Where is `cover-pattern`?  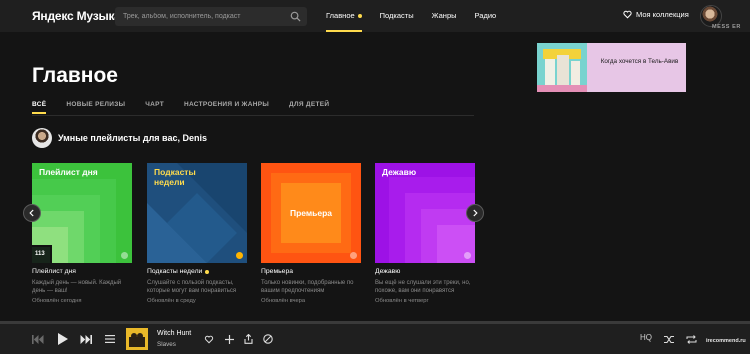 cover-pattern is located at coordinates (425, 213).